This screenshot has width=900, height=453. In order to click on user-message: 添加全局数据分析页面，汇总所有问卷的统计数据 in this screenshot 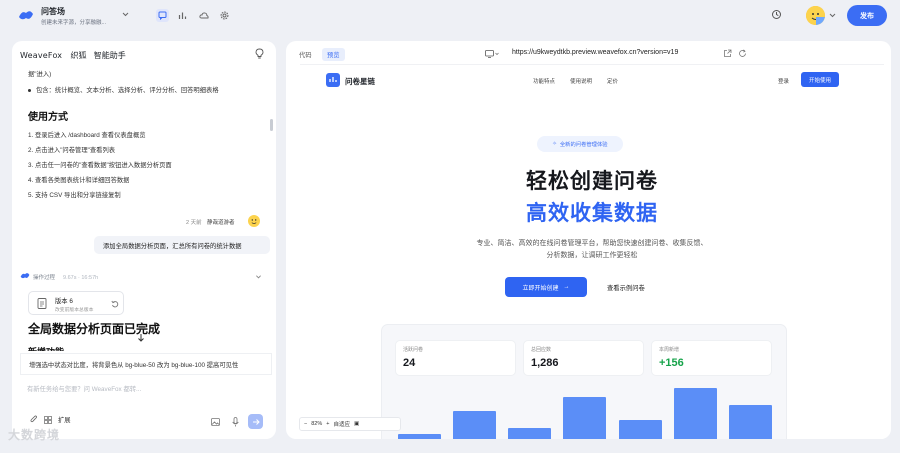, I will do `click(182, 245)`.